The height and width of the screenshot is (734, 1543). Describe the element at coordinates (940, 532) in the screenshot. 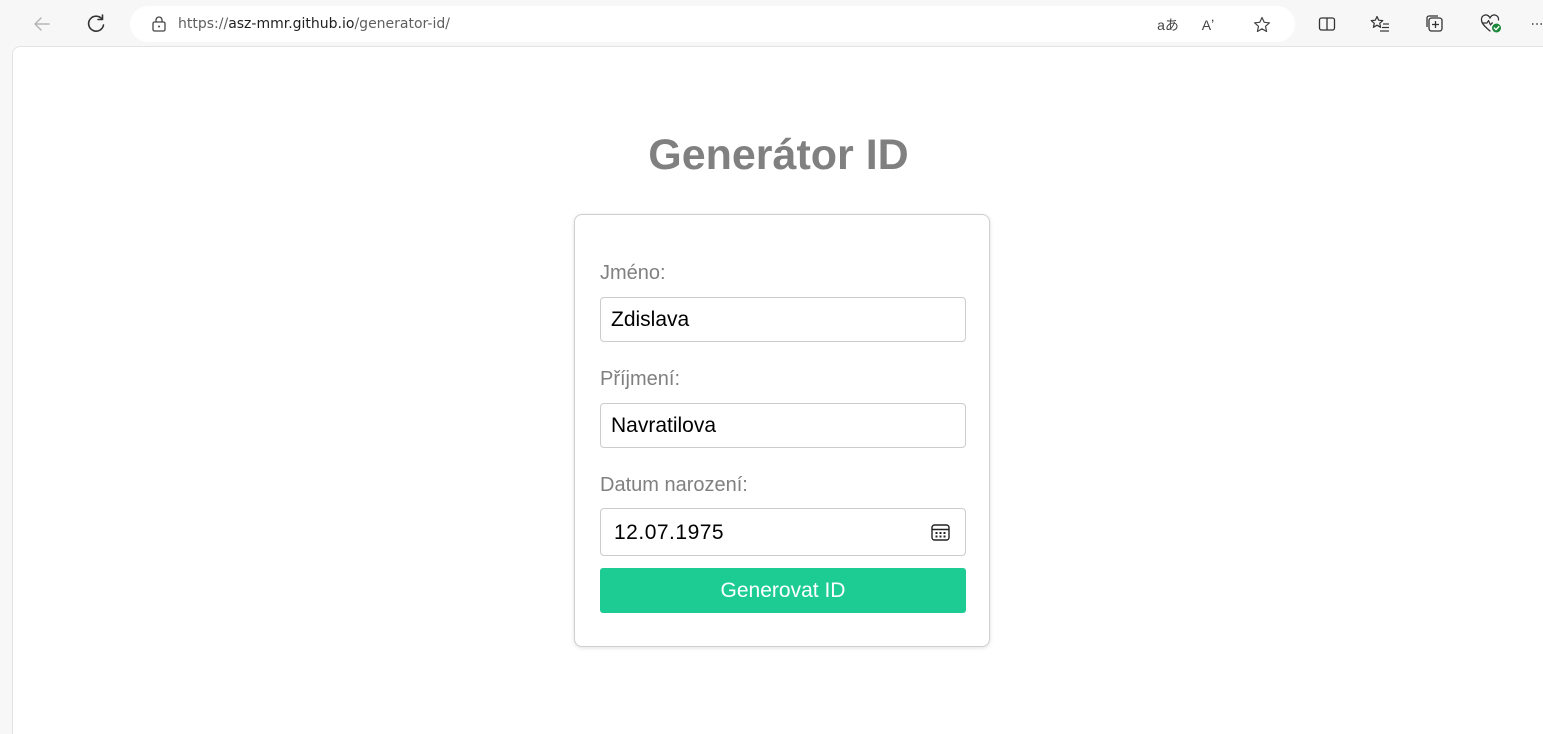

I see `calendar-icon` at that location.